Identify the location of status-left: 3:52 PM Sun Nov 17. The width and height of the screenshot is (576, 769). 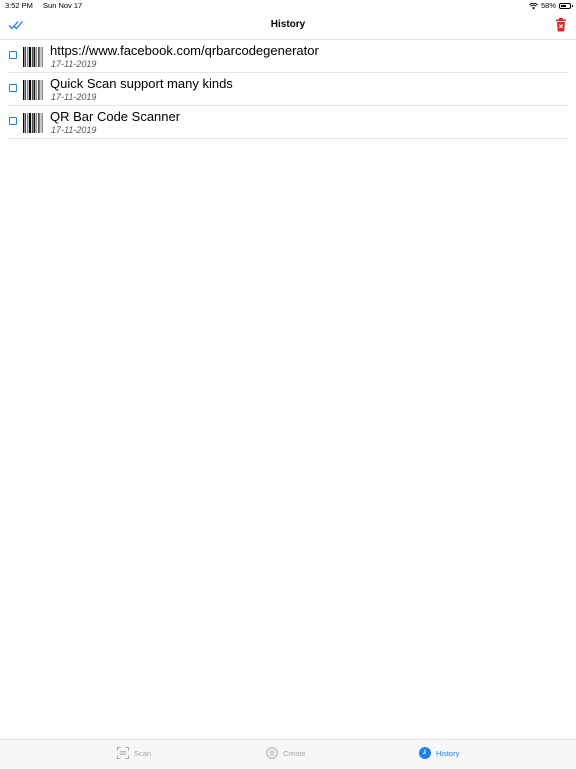
(43, 6).